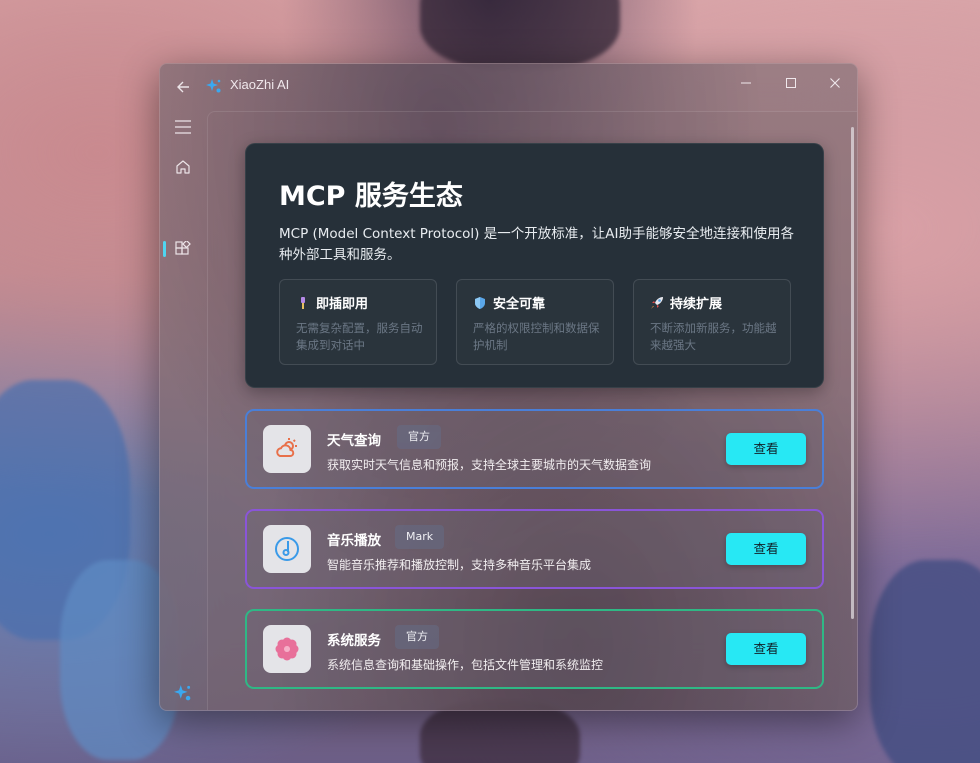  I want to click on service-card-music: 音乐播放 Mark 智能音乐推荐和播放控制，支持多种音乐平台集成 查看, so click(534, 549).